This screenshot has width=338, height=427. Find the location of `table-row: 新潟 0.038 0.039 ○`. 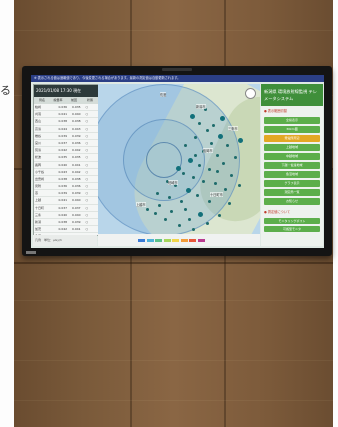

table-row: 新潟 0.038 0.039 ○ is located at coordinates (66, 223).